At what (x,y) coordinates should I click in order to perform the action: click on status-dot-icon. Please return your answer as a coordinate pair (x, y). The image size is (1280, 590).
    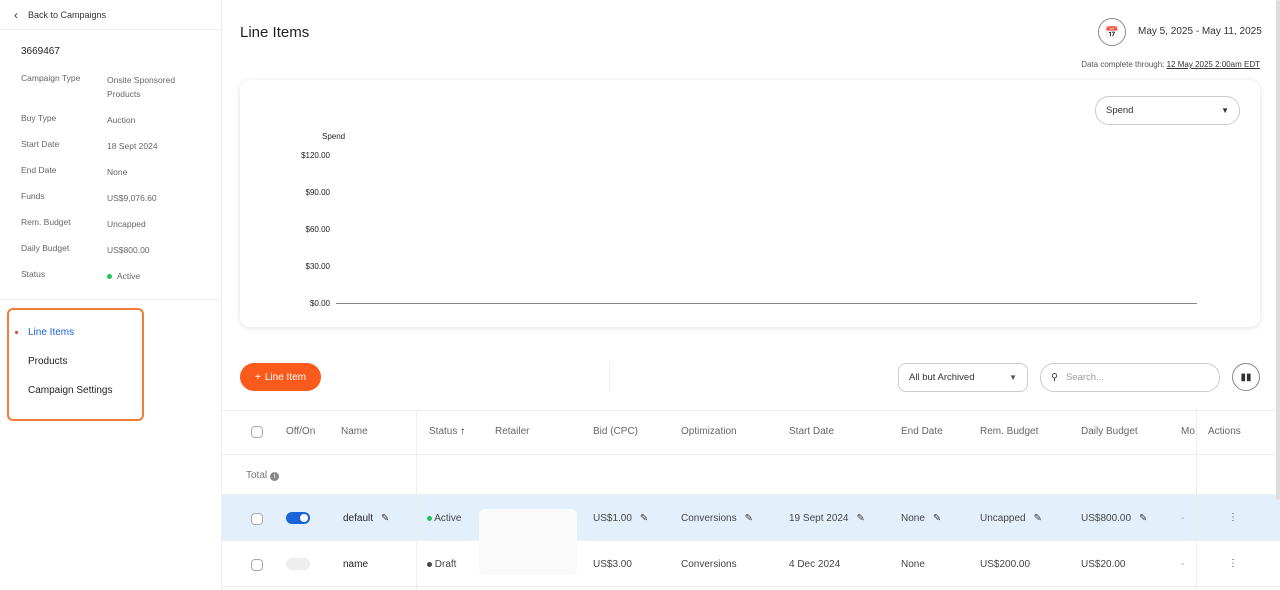
    Looking at the image, I should click on (109, 276).